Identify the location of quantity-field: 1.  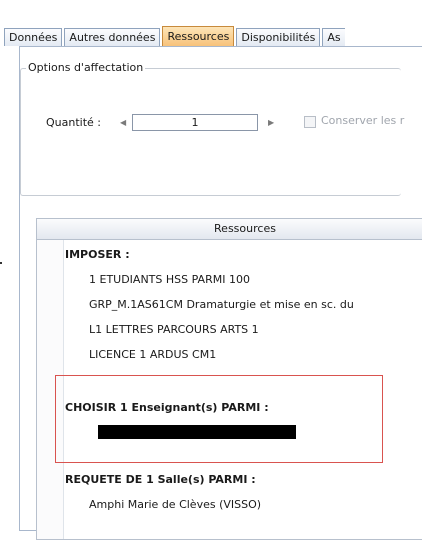
(195, 122).